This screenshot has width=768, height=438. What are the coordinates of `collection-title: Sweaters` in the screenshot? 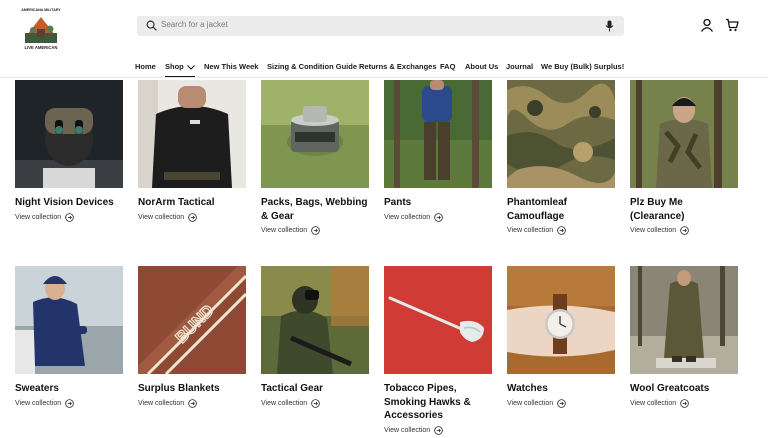 It's located at (69, 389).